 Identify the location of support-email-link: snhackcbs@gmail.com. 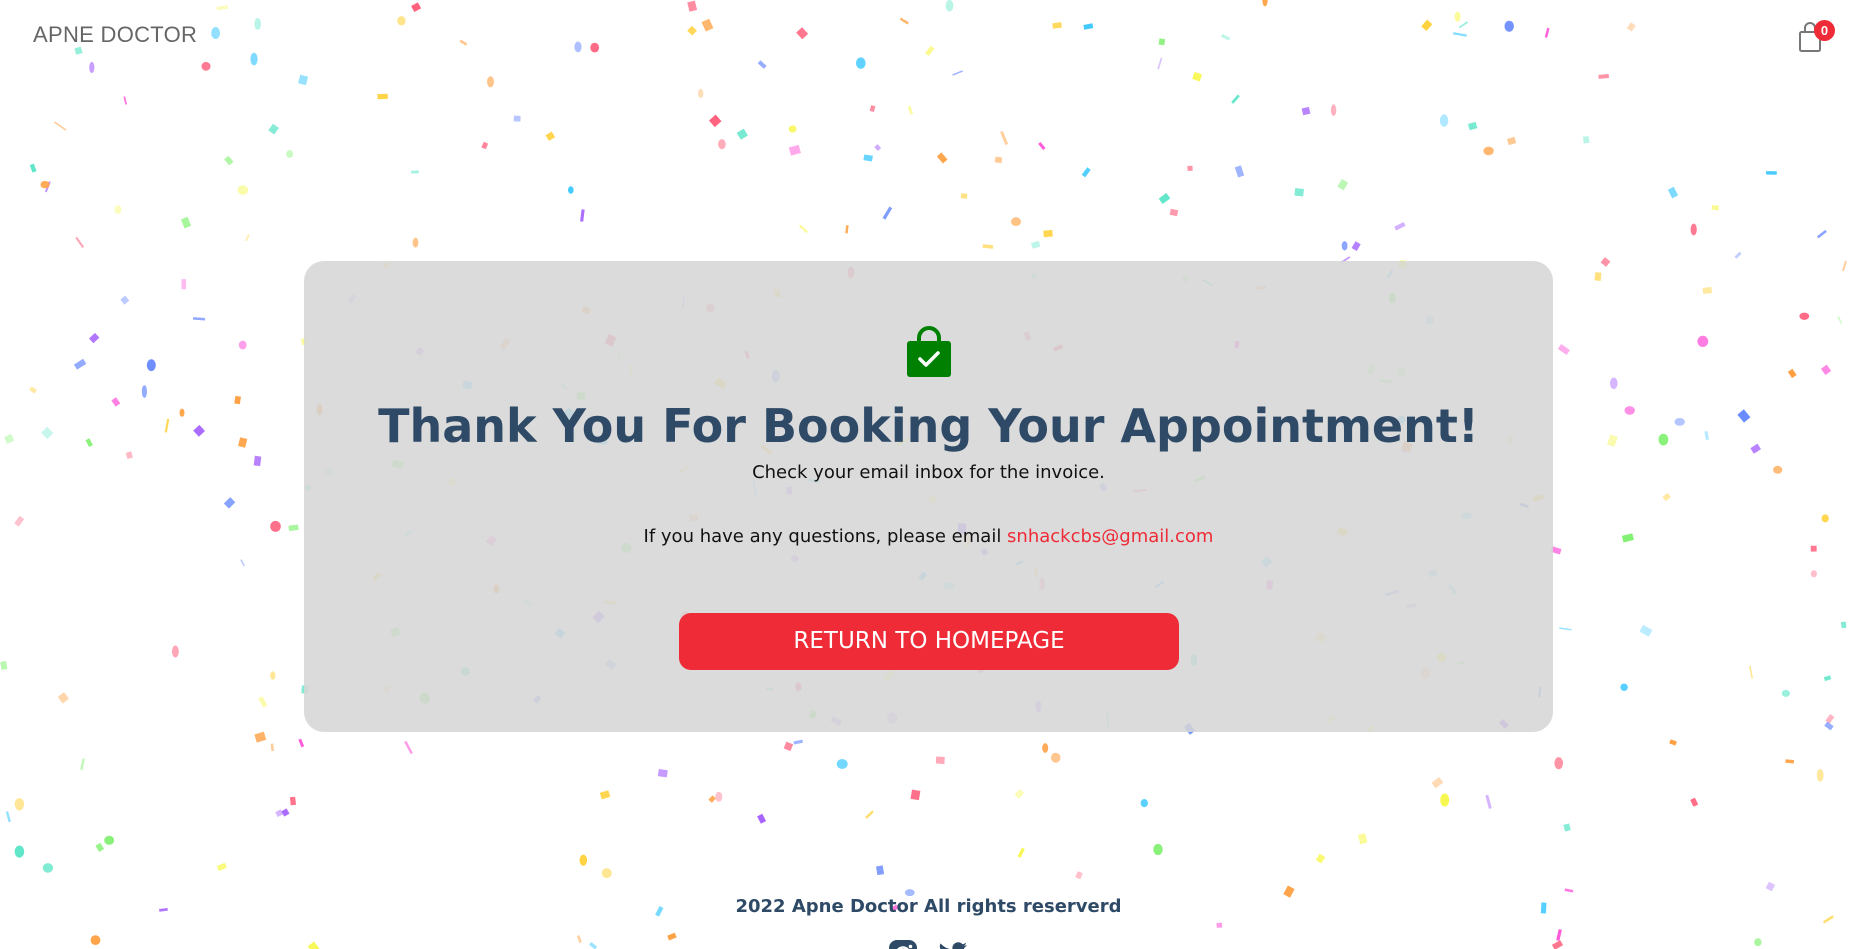
(1110, 536).